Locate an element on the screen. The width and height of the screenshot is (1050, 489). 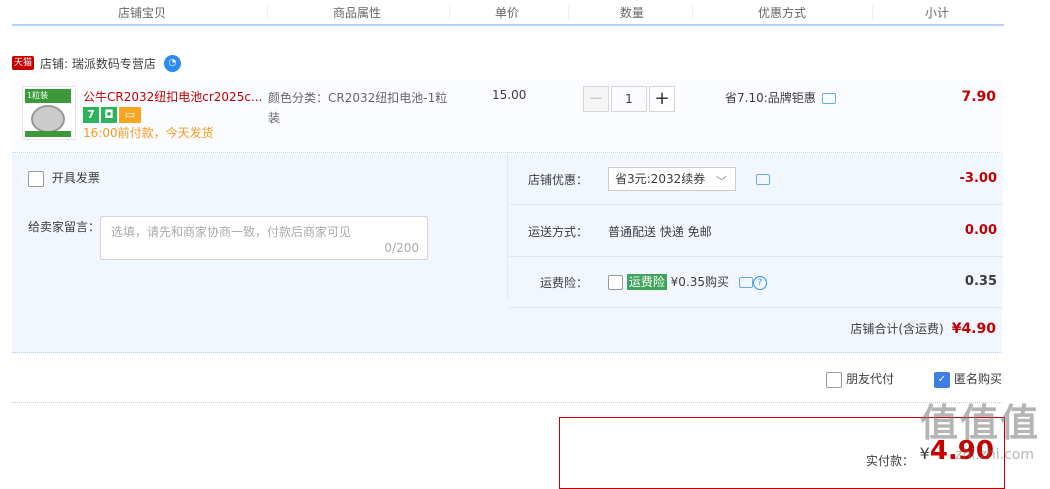
coupon-value: 省3元:2032续券 is located at coordinates (660, 179).